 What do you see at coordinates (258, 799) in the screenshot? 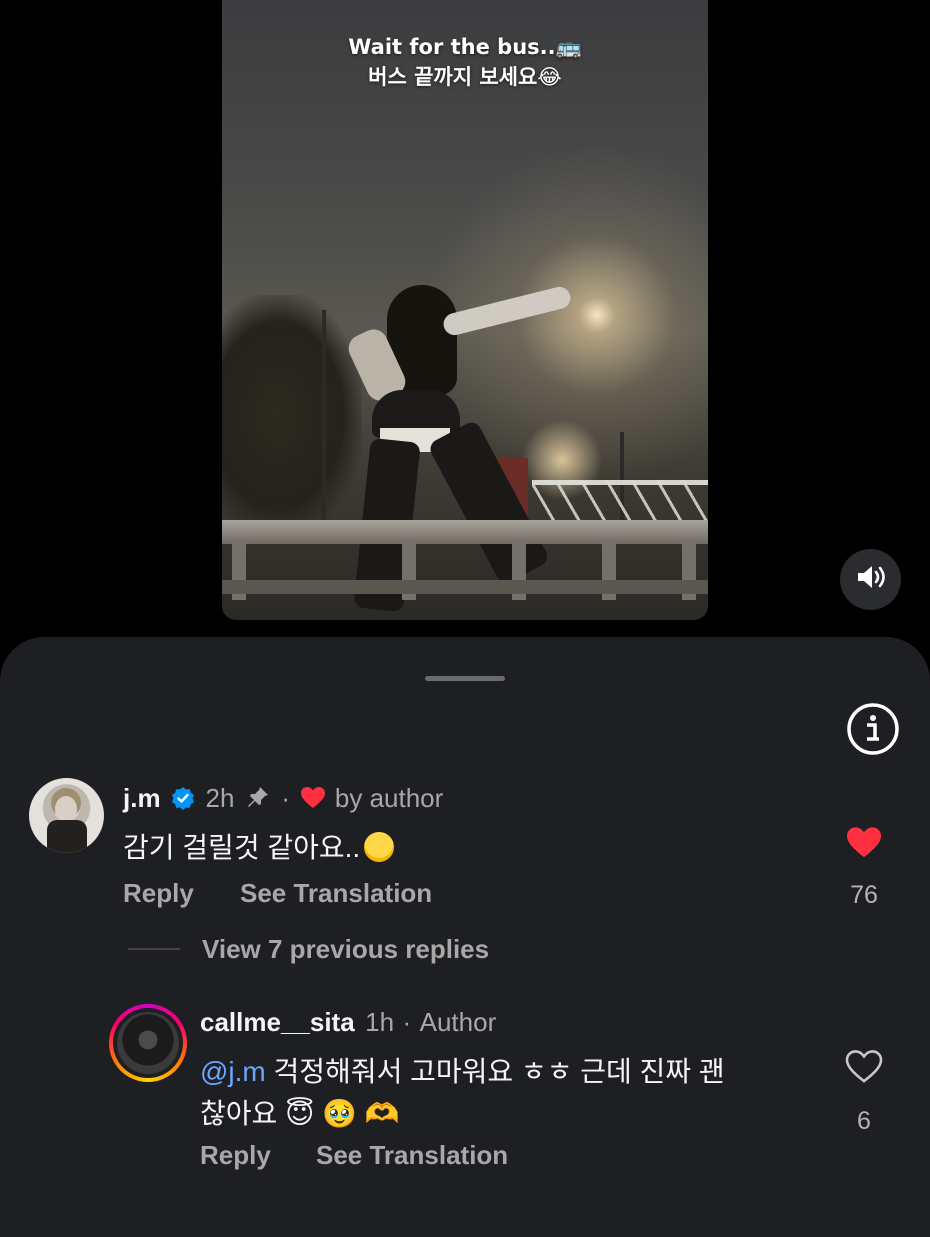
I see `pin-icon` at bounding box center [258, 799].